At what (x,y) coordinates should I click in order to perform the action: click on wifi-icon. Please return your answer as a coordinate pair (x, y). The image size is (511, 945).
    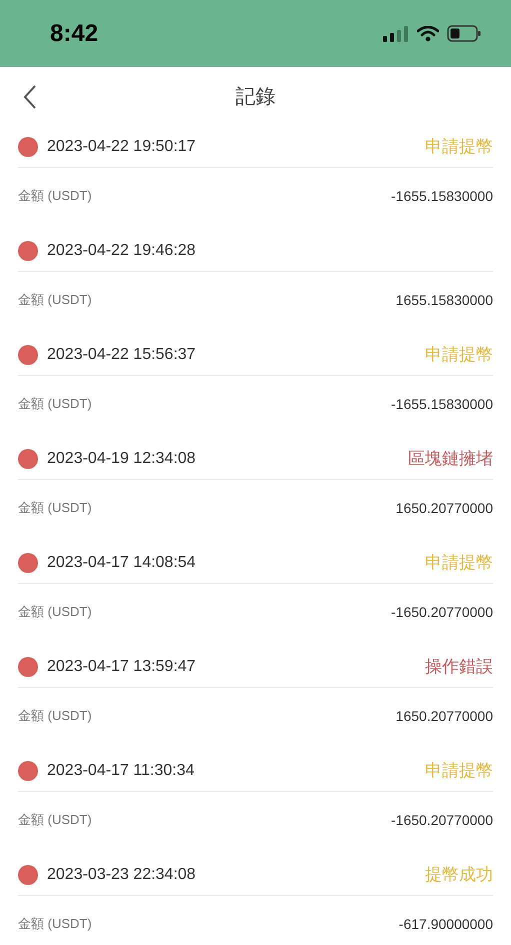
    Looking at the image, I should click on (428, 34).